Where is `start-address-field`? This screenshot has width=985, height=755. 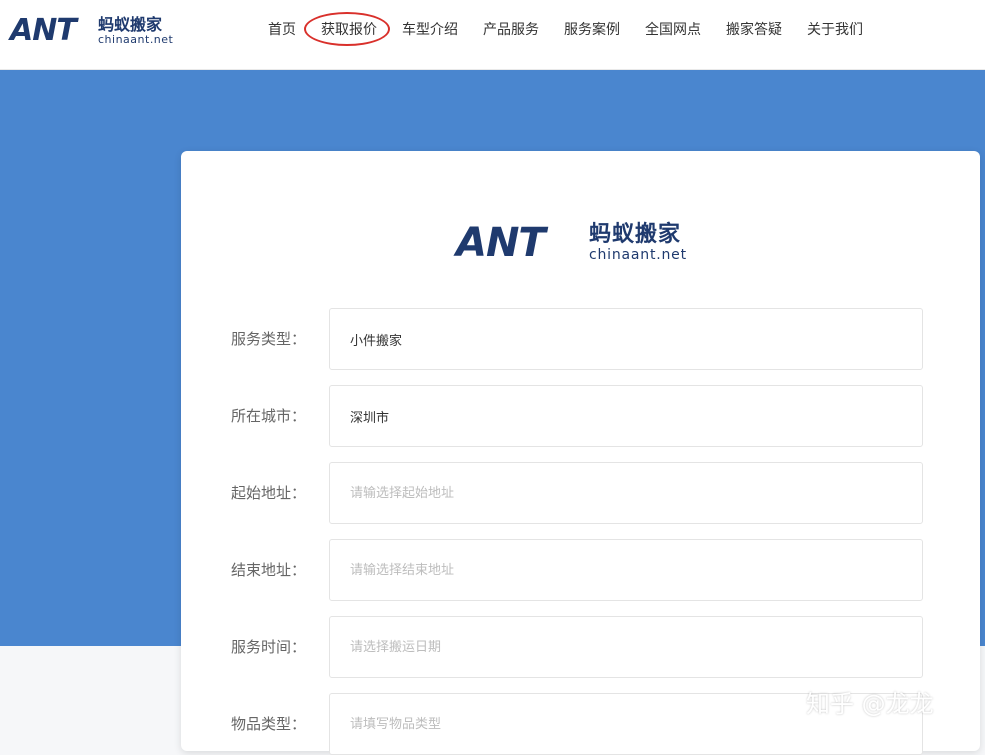 start-address-field is located at coordinates (626, 493).